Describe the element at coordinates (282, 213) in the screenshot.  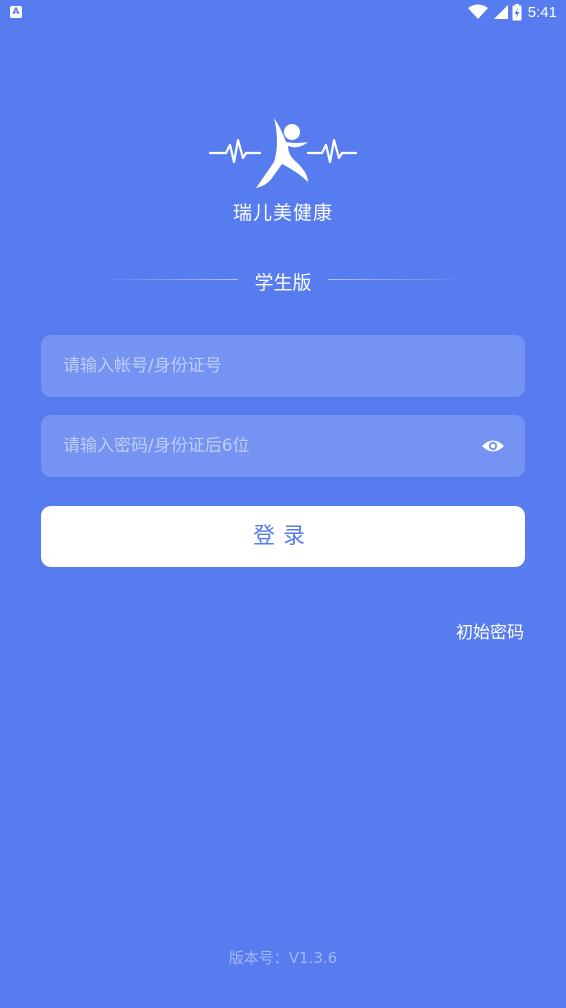
I see `app-name: 瑞儿美健康` at that location.